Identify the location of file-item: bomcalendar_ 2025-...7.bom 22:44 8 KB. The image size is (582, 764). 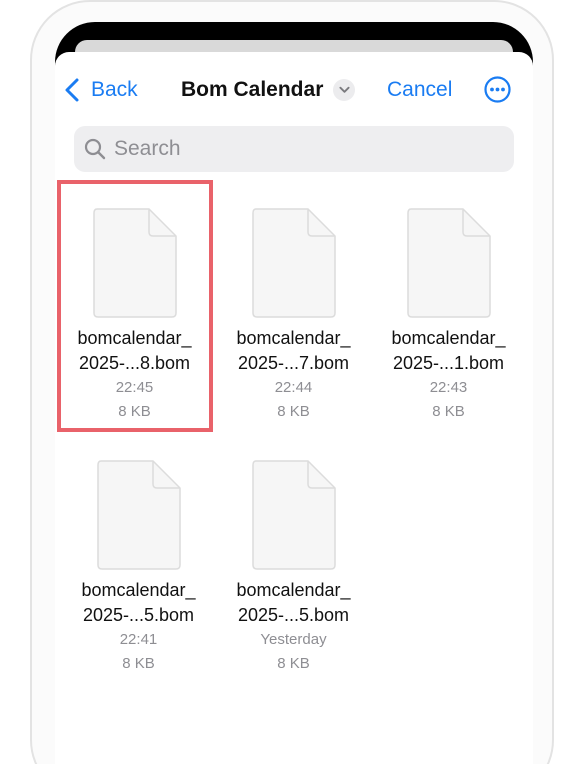
(293, 316).